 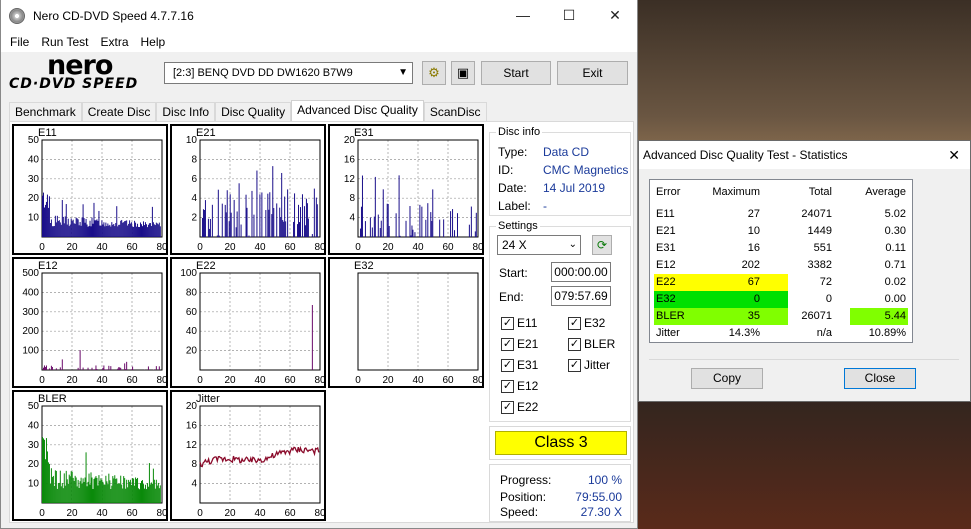 What do you see at coordinates (591, 344) in the screenshot?
I see `check-bler: ✓ BLER` at bounding box center [591, 344].